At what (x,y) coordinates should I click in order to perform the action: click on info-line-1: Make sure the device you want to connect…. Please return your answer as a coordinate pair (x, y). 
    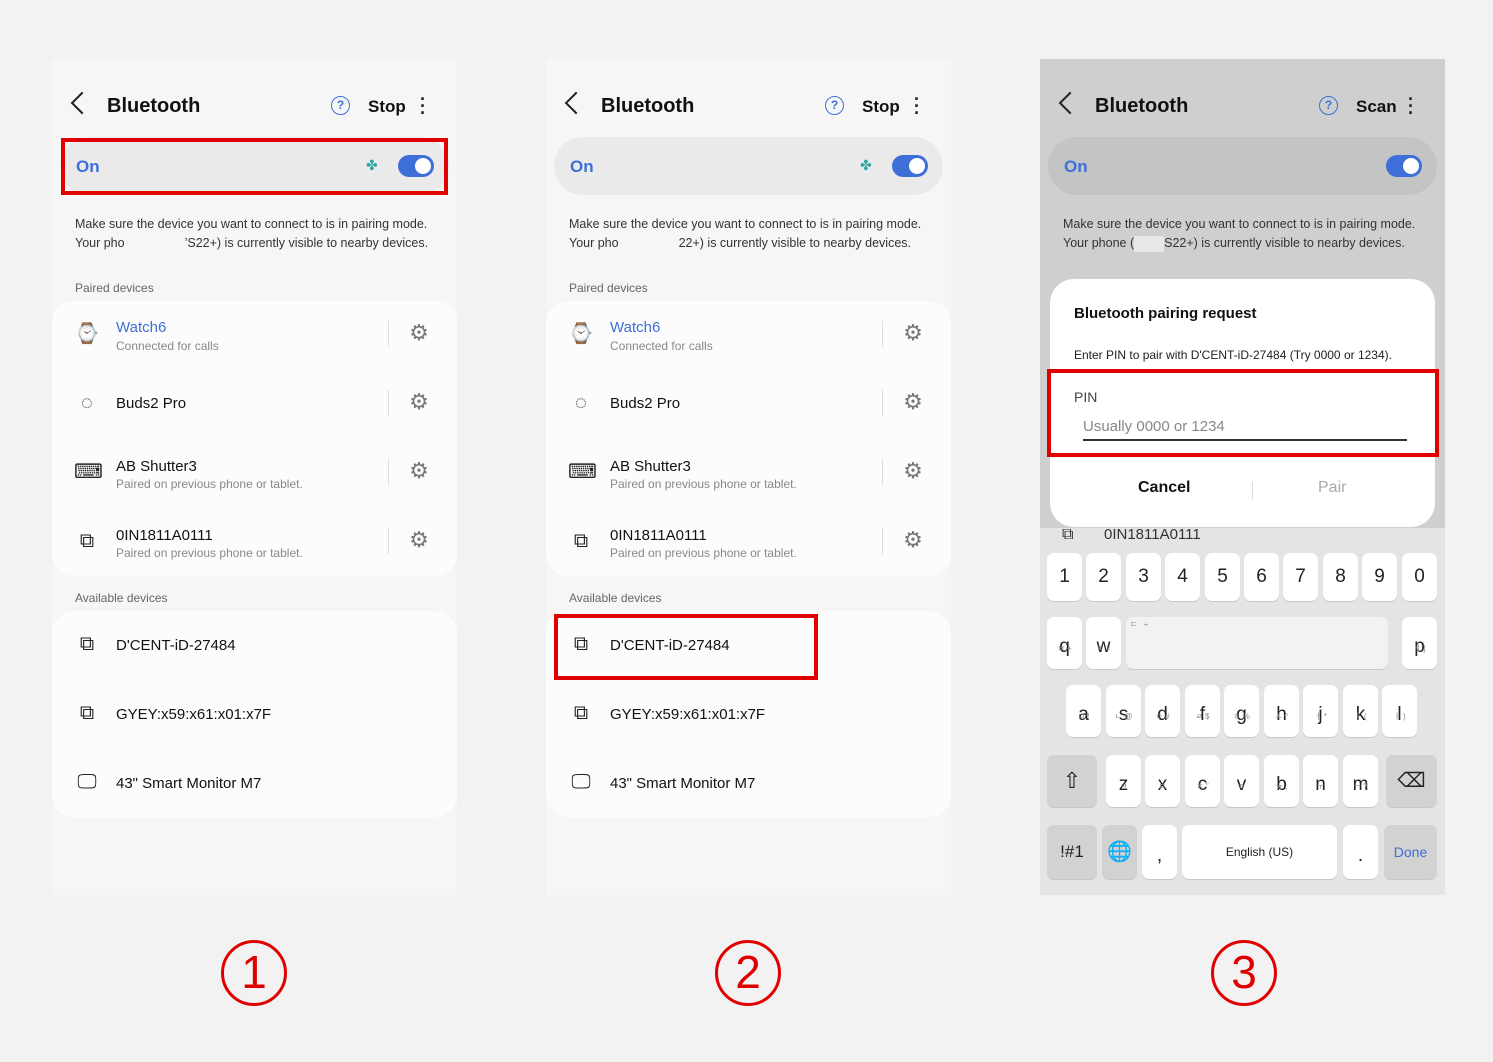
    Looking at the image, I should click on (745, 224).